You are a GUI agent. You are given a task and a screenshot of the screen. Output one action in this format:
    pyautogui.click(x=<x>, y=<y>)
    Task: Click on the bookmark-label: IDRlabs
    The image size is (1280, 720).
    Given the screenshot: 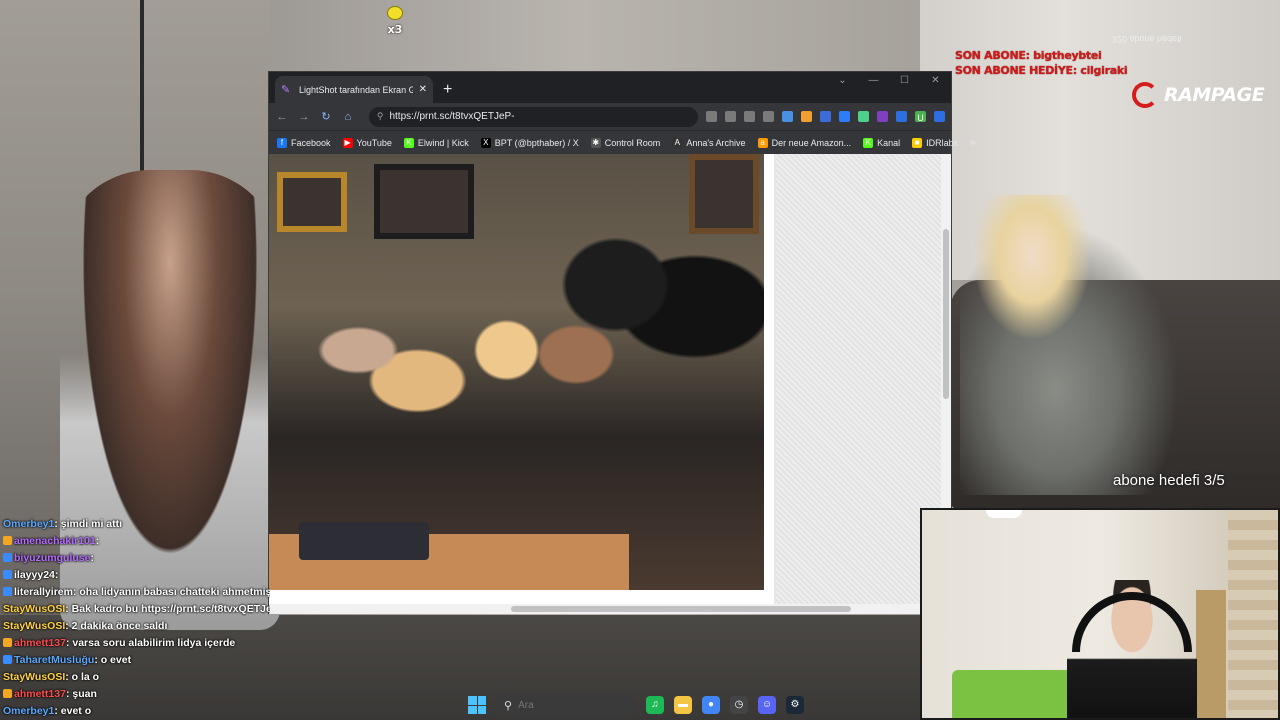 What is the action you would take?
    pyautogui.click(x=942, y=142)
    